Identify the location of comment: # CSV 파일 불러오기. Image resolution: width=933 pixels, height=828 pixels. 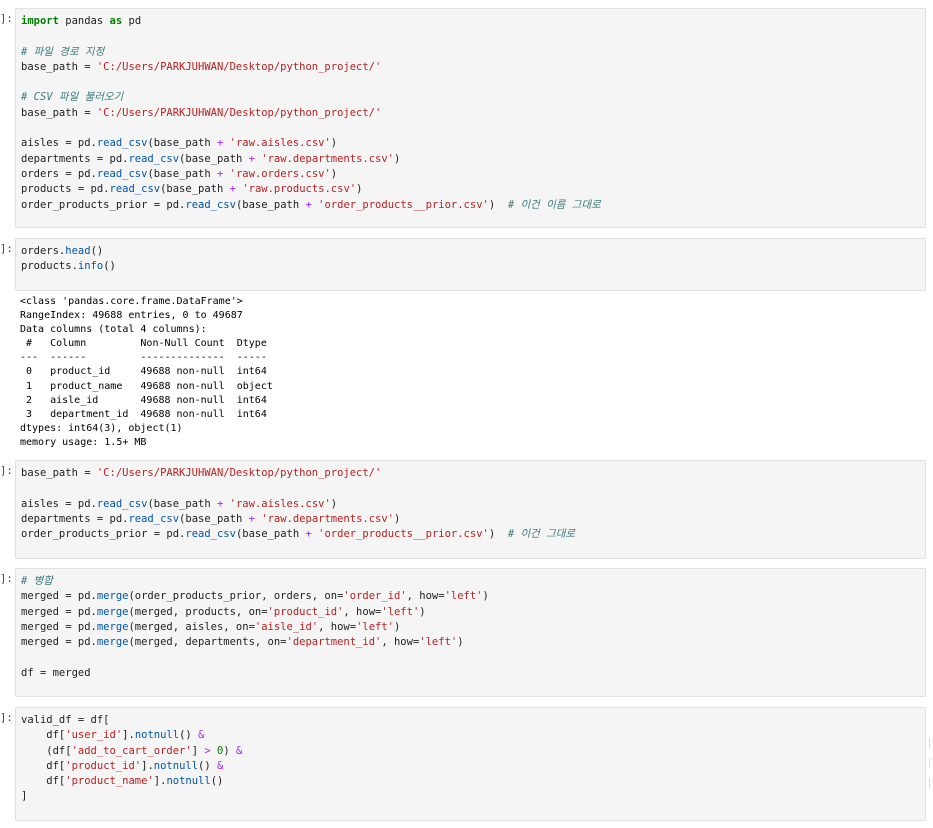
(72, 97).